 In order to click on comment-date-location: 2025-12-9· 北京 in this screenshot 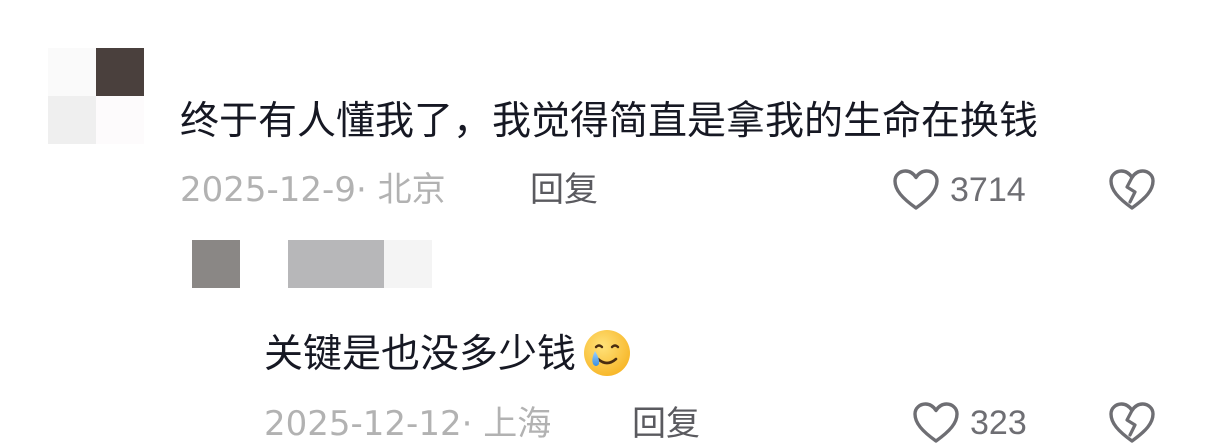, I will do `click(313, 190)`.